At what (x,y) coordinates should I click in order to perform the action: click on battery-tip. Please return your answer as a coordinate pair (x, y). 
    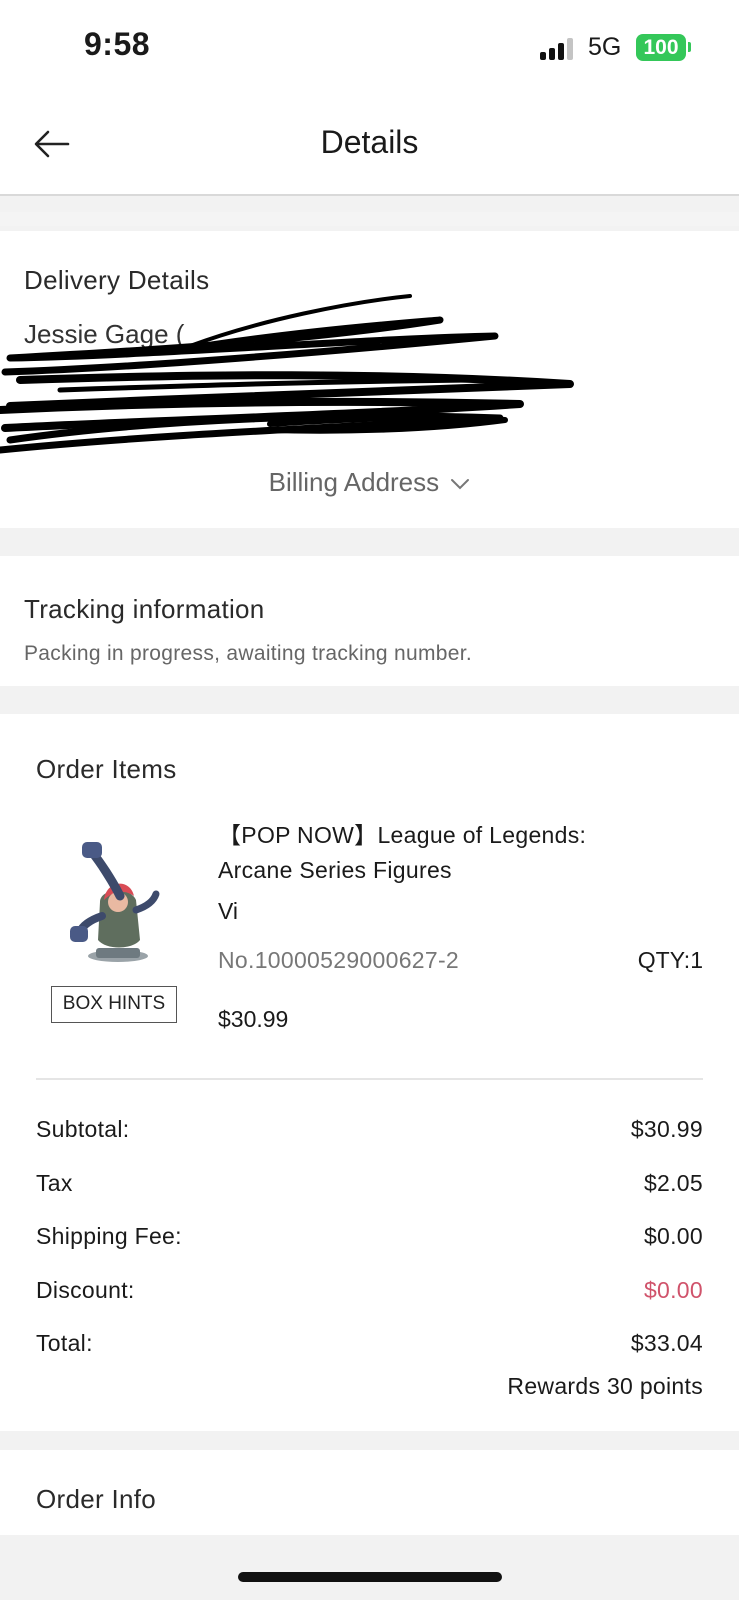
    Looking at the image, I should click on (689, 47).